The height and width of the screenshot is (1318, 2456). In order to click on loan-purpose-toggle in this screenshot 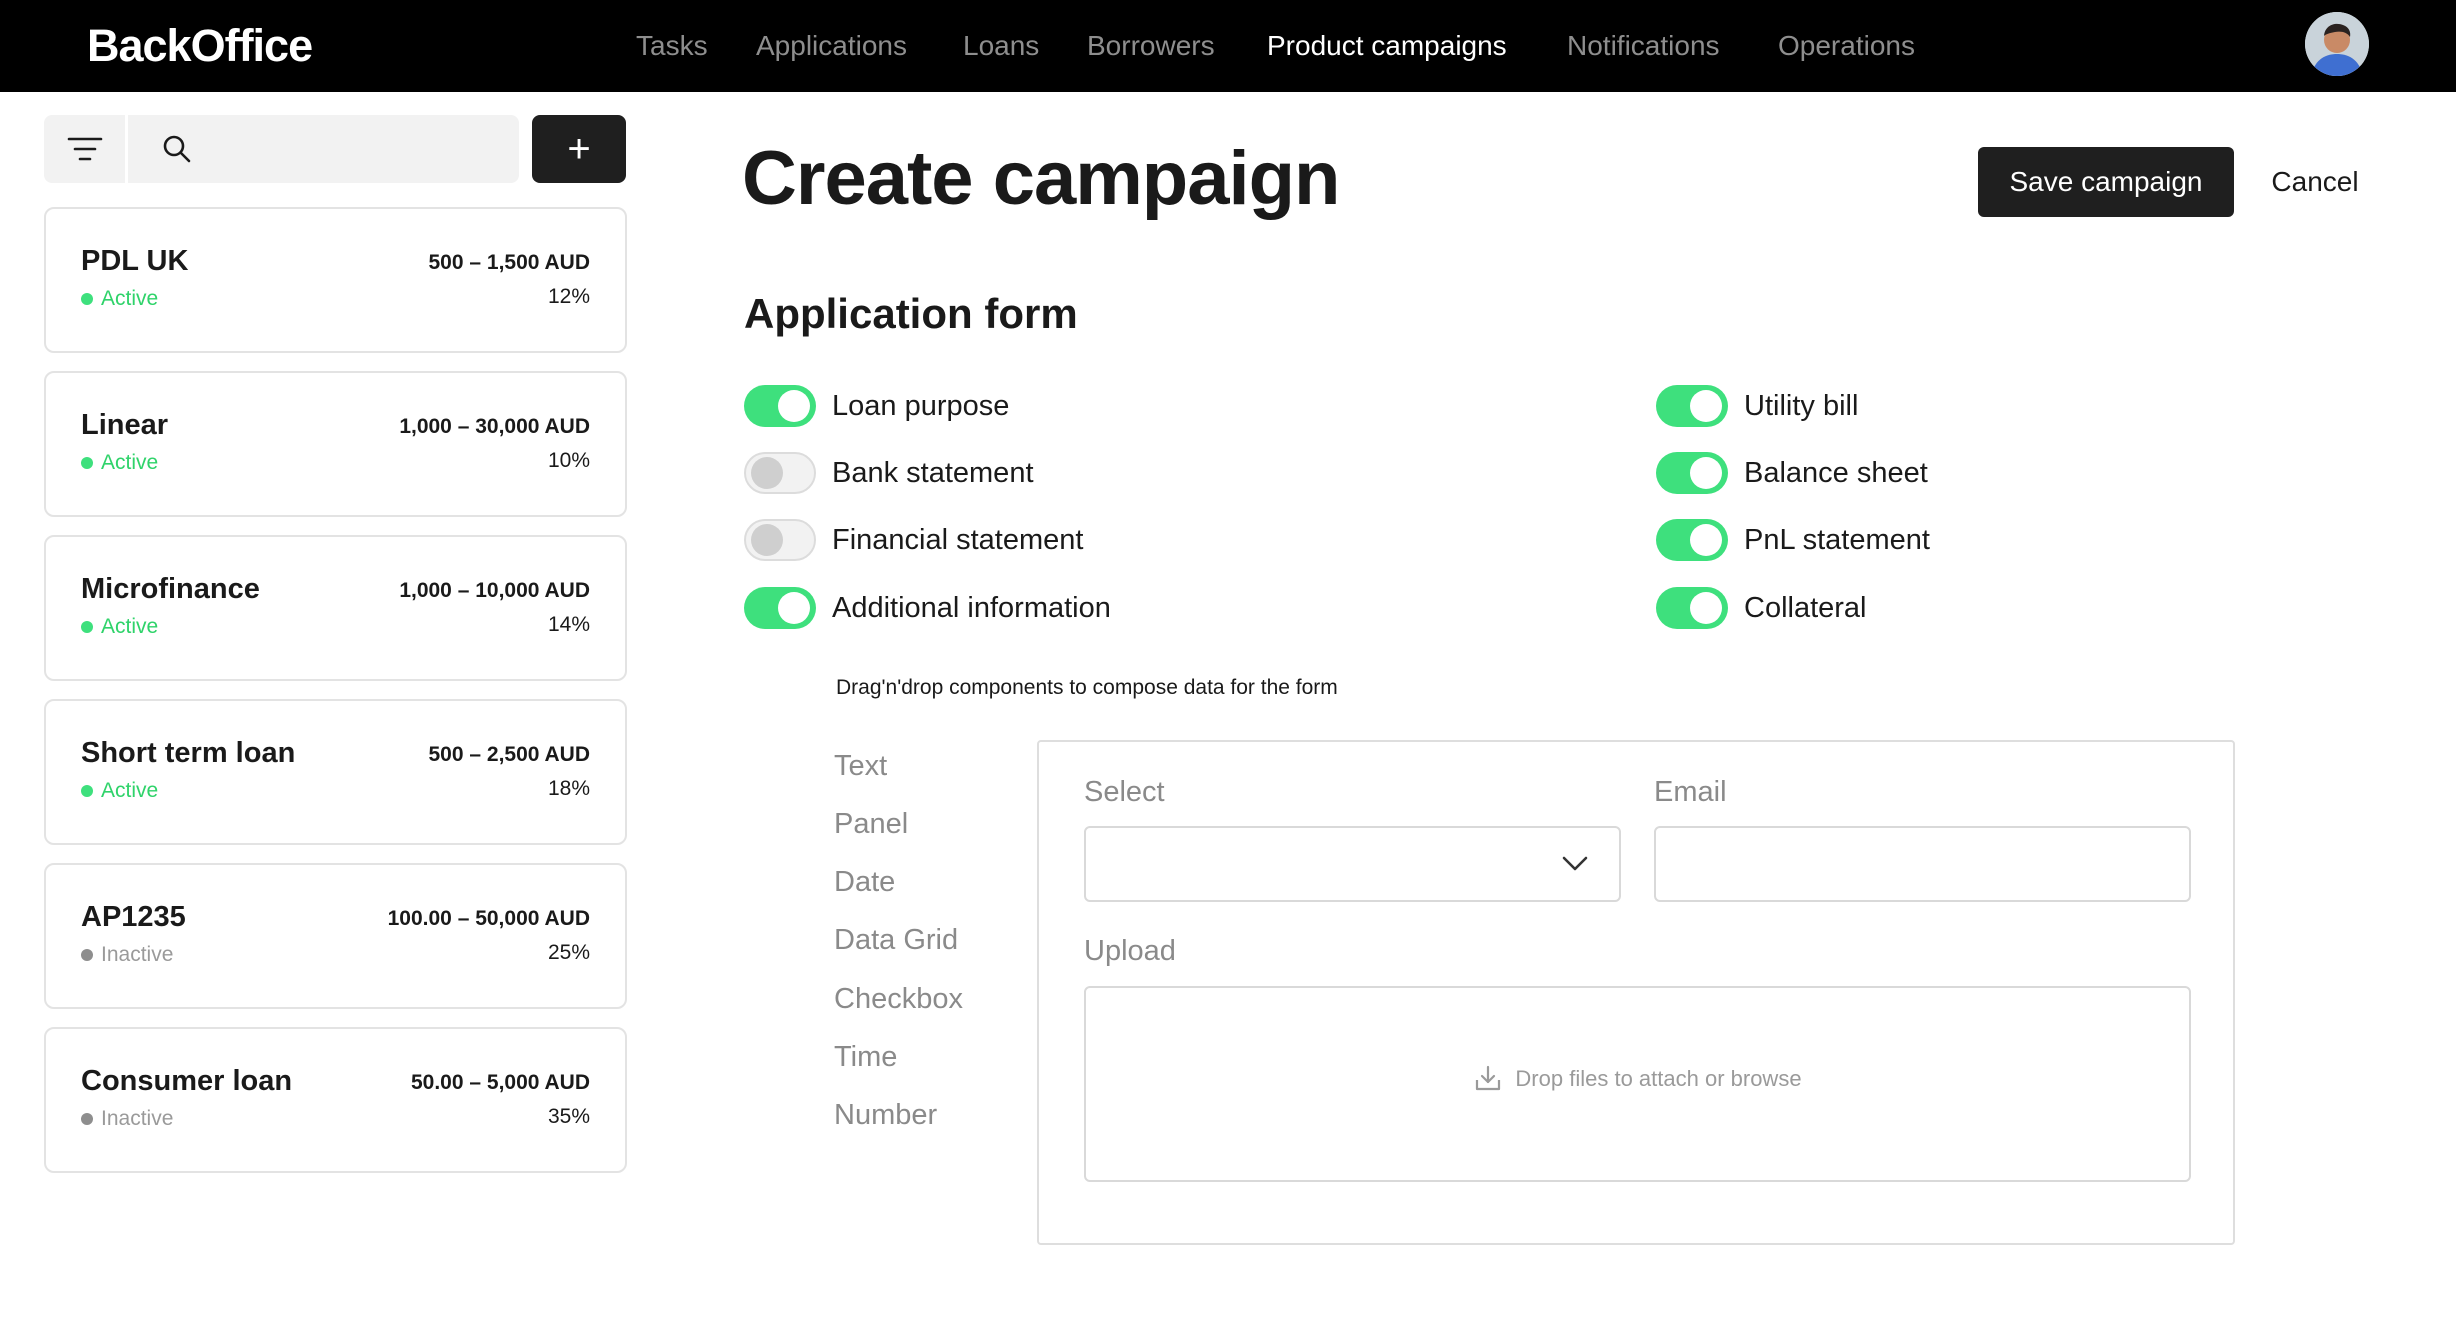, I will do `click(780, 406)`.